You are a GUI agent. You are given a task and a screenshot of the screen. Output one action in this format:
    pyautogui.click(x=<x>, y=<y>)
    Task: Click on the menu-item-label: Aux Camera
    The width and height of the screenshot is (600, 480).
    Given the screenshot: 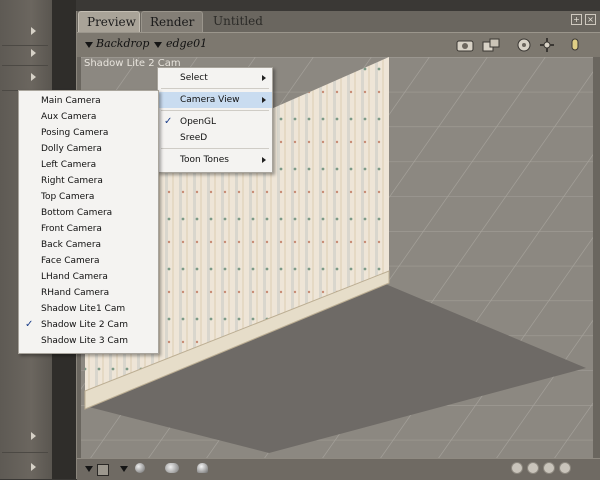 What is the action you would take?
    pyautogui.click(x=69, y=117)
    